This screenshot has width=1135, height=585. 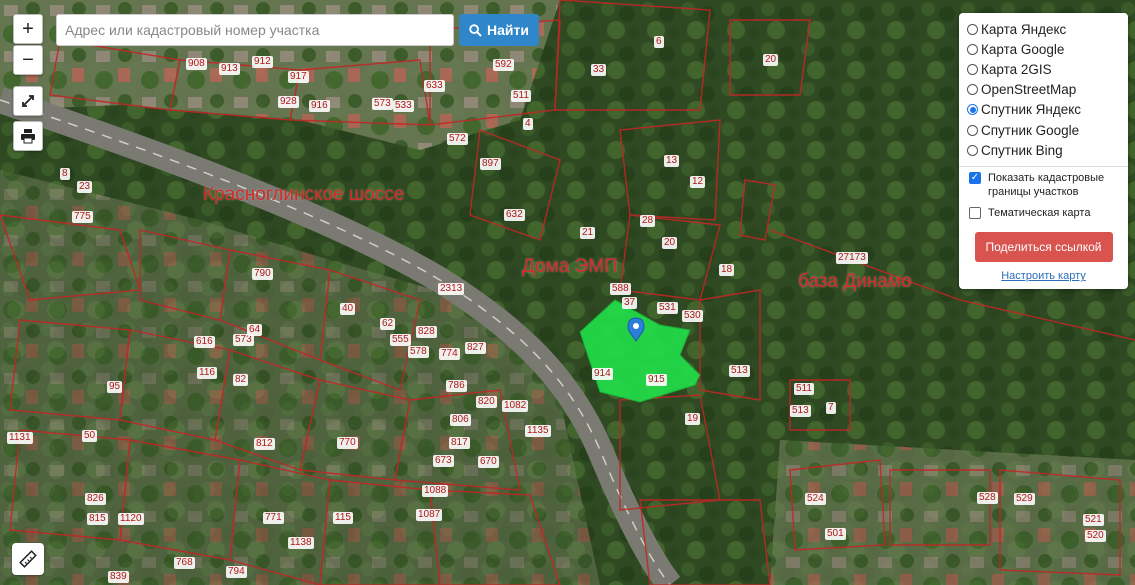 I want to click on parcel-label: 916, so click(x=319, y=106).